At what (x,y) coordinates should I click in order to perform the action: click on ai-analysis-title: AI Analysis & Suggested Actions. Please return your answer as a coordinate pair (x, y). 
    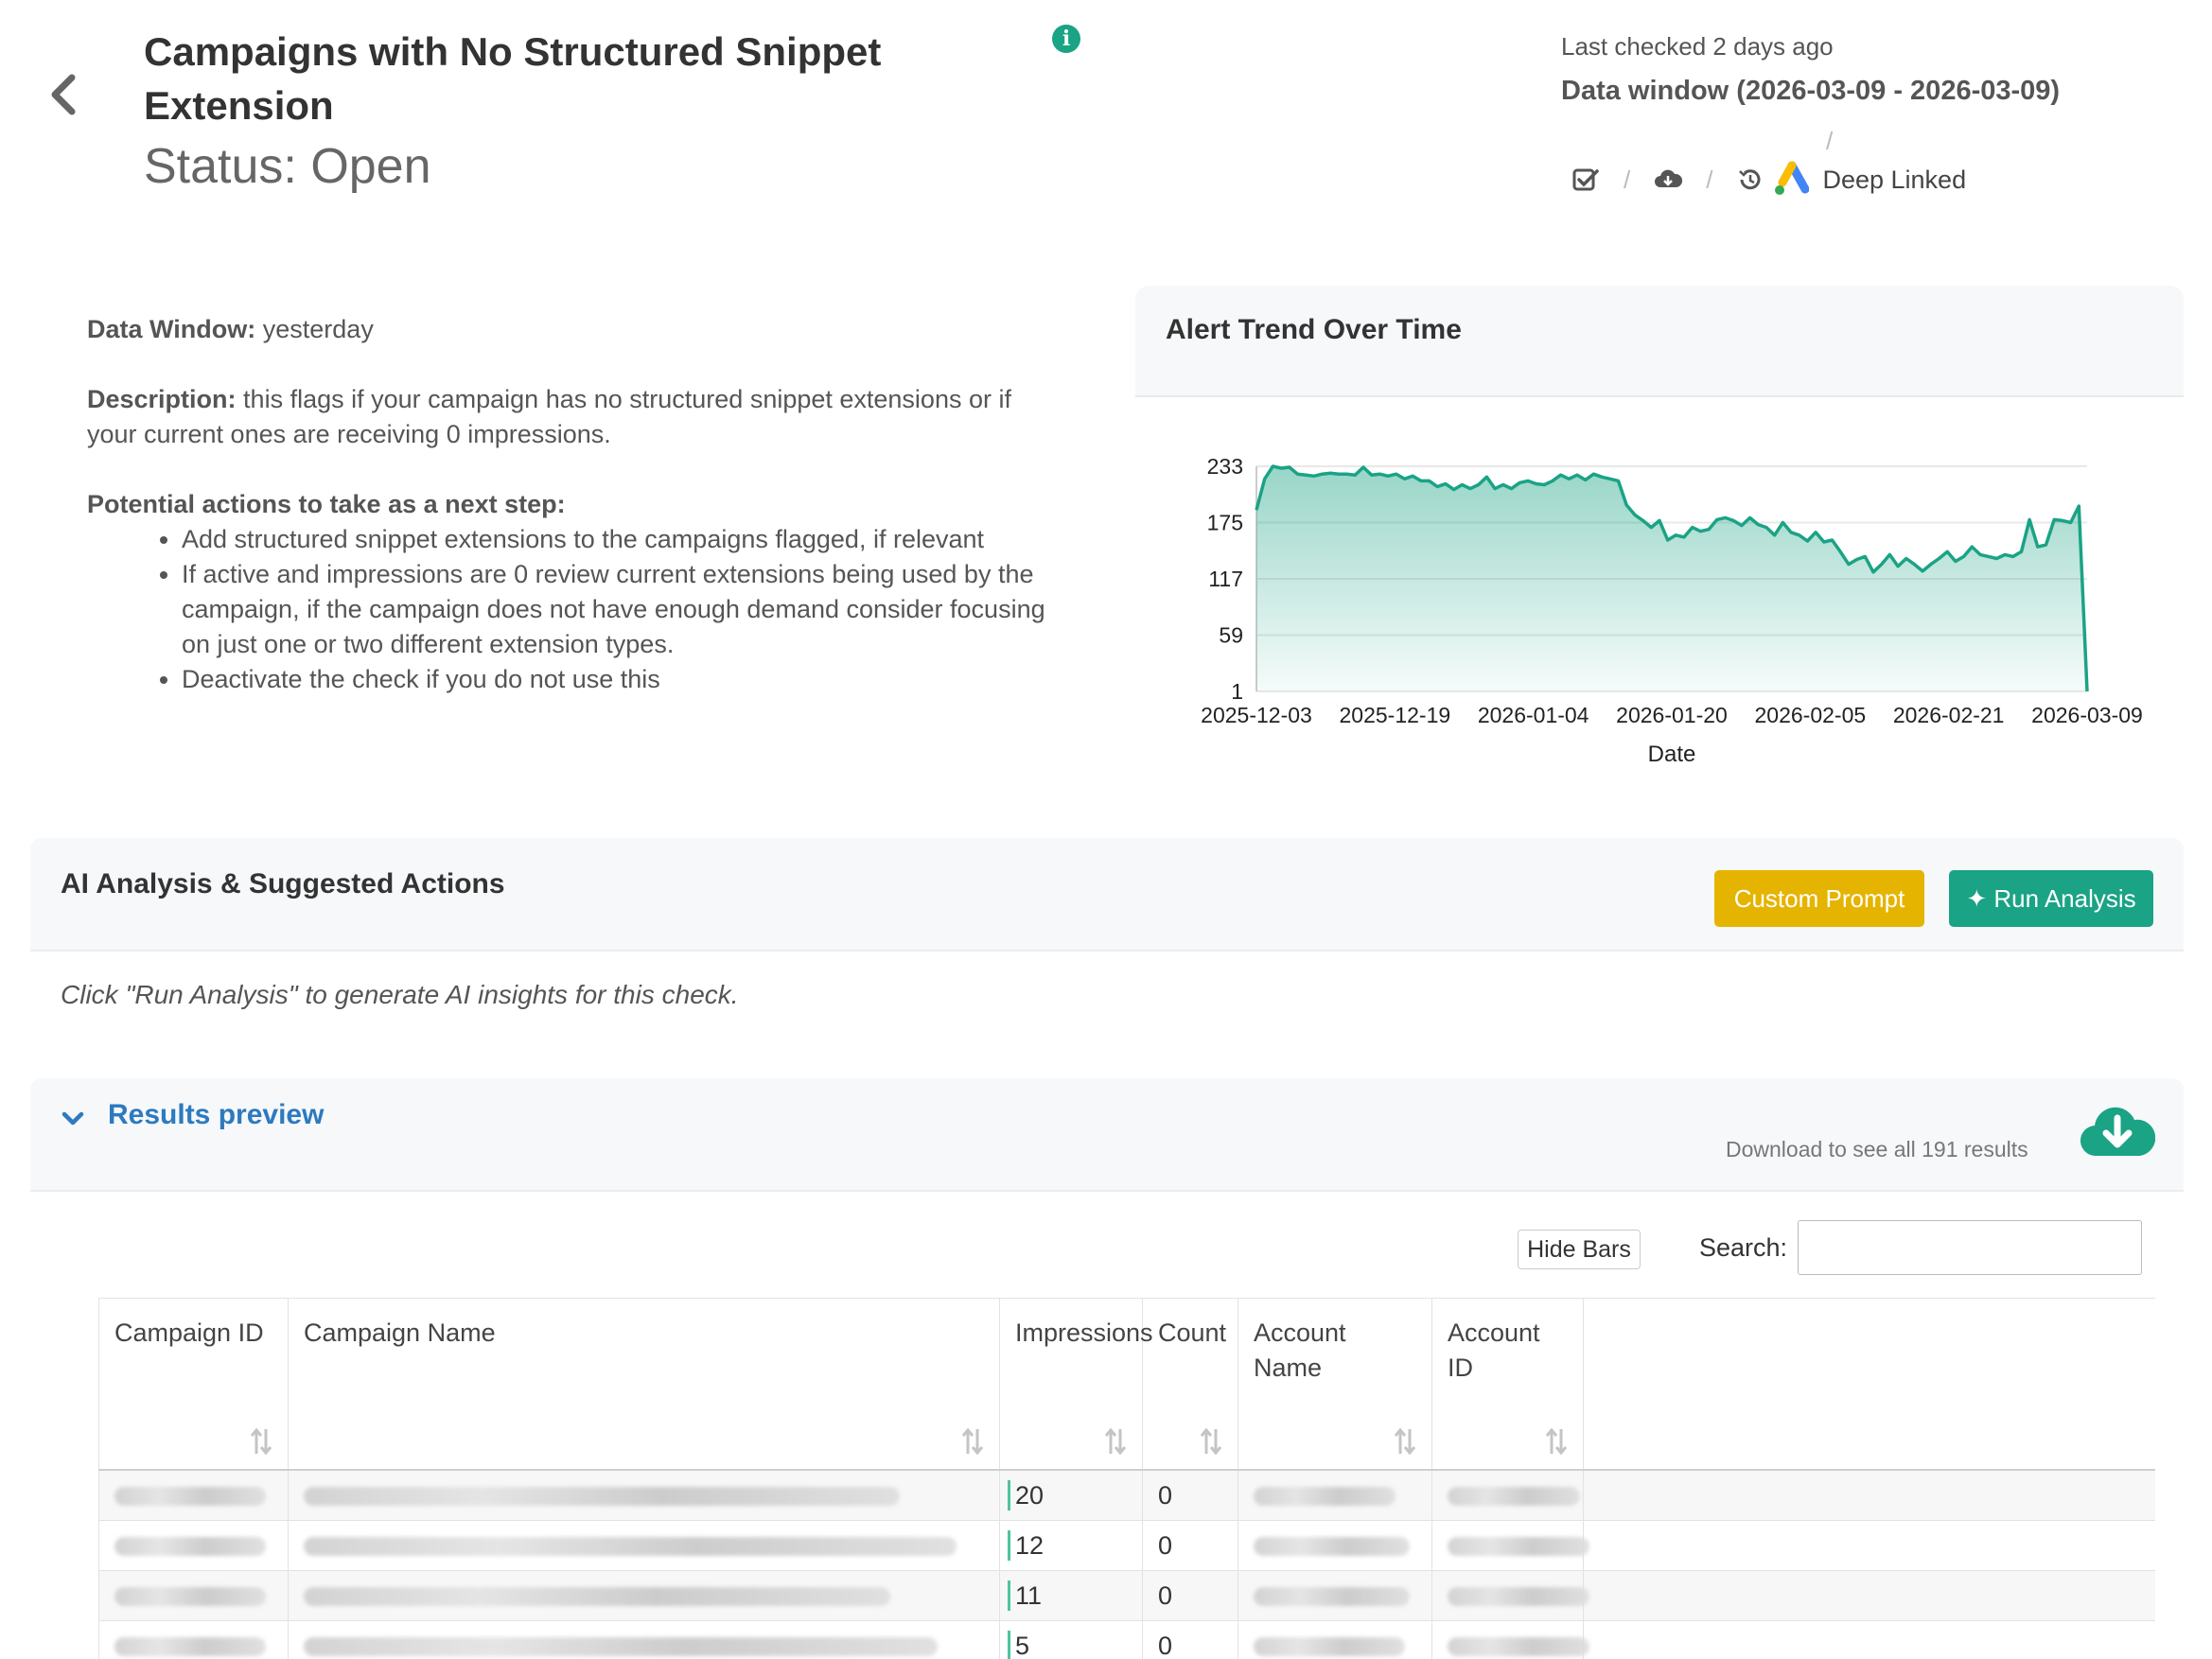
    Looking at the image, I should click on (283, 883).